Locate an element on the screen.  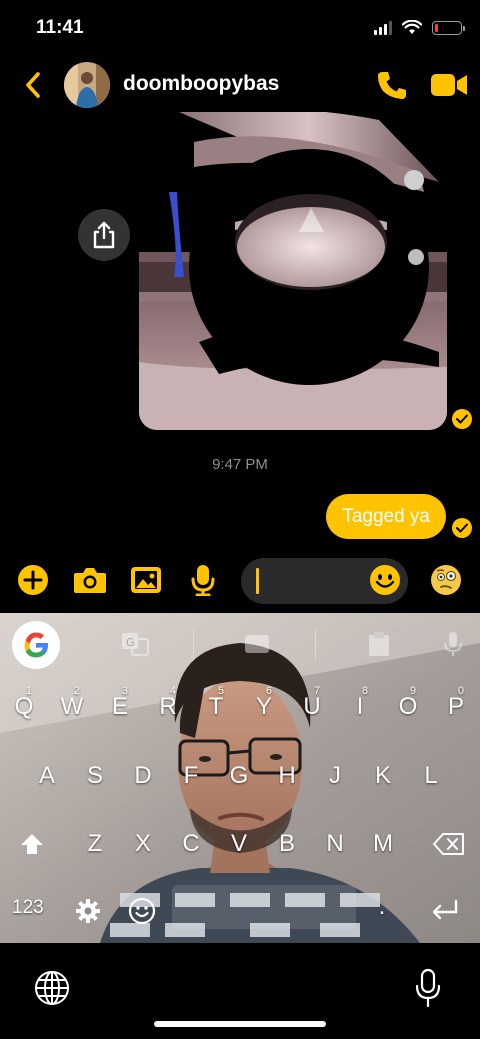
clipboard-icon is located at coordinates (379, 644).